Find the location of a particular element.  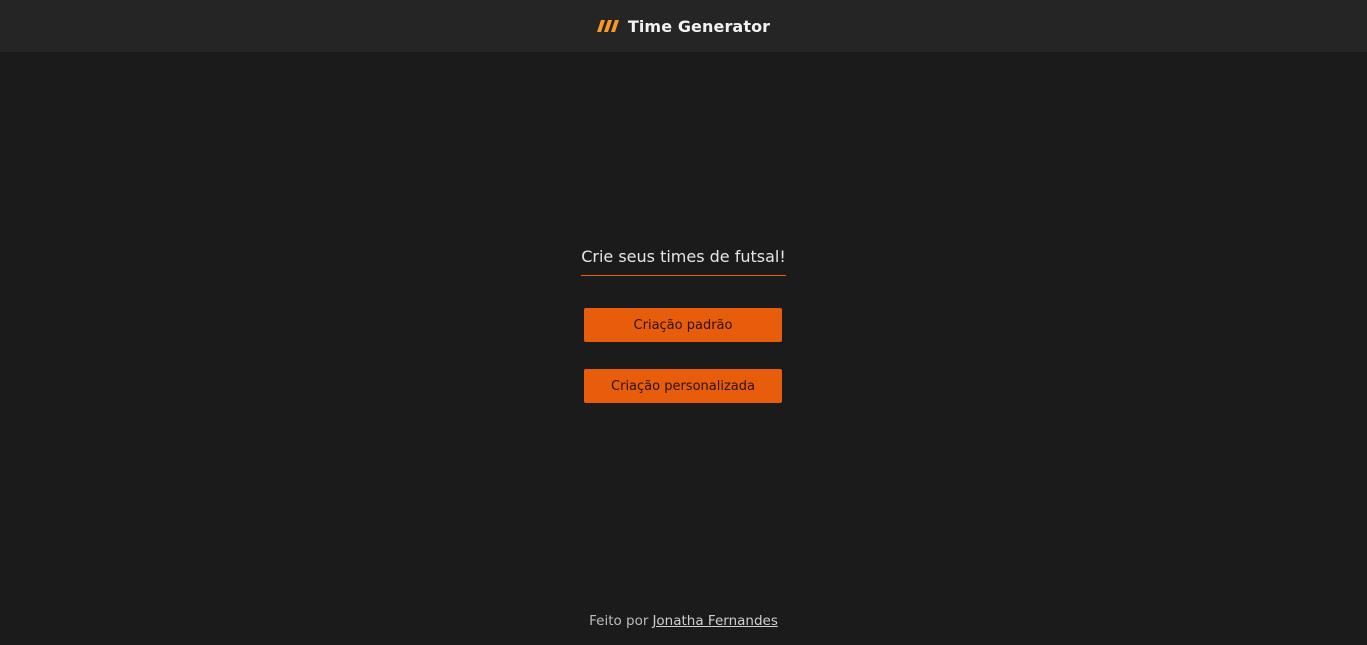

footer-prefix: Feito por is located at coordinates (619, 621).